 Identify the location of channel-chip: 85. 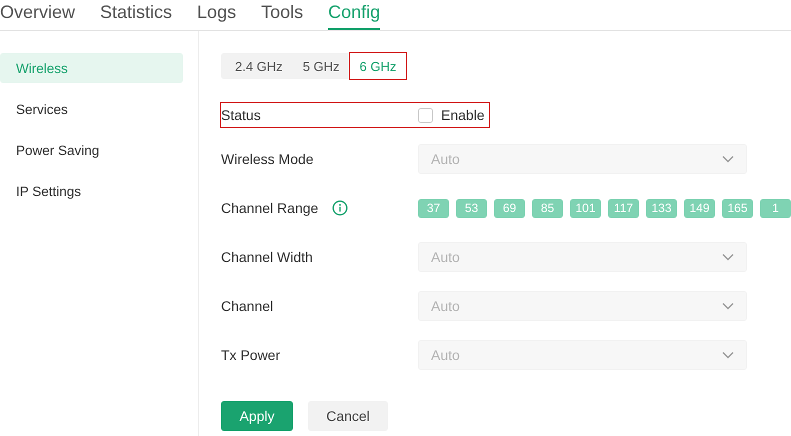
(547, 208).